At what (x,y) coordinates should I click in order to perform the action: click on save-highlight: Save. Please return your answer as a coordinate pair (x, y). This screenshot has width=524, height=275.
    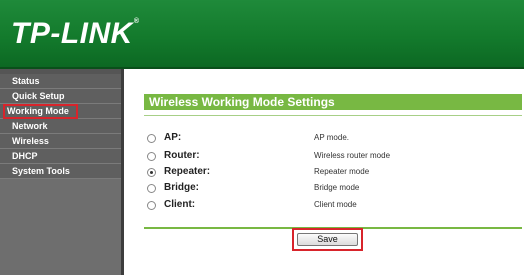
    Looking at the image, I should click on (327, 239).